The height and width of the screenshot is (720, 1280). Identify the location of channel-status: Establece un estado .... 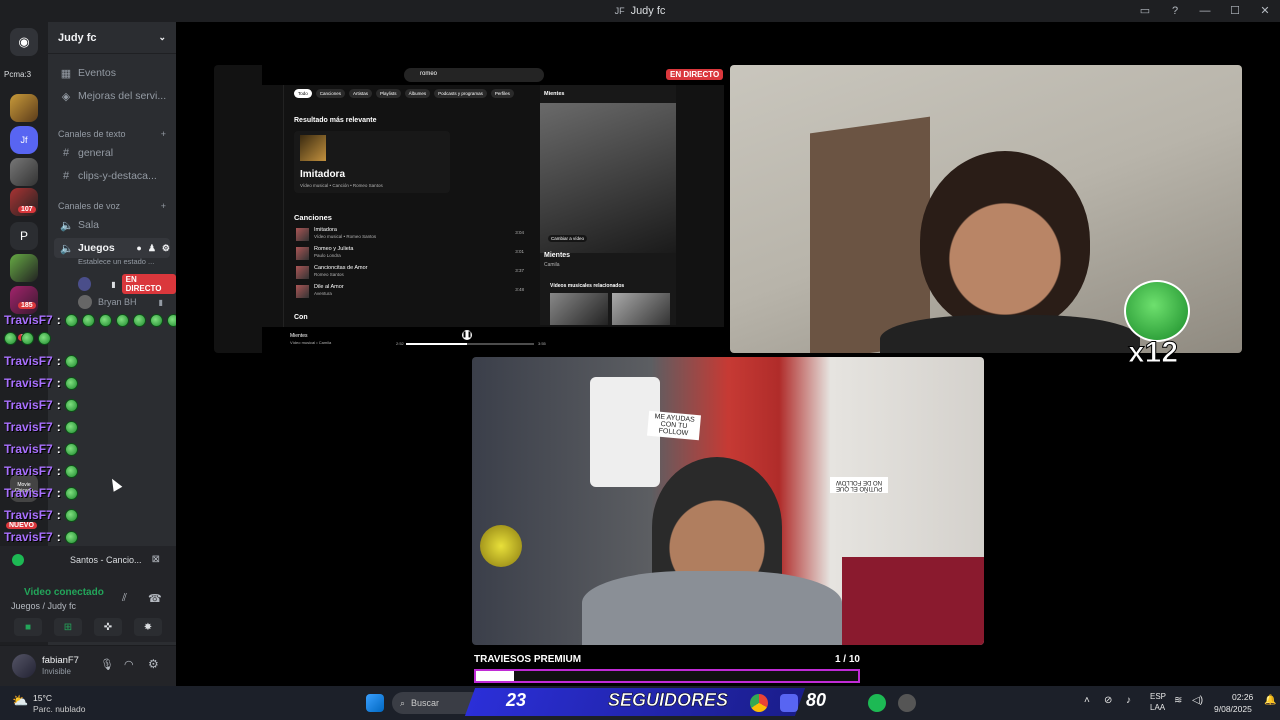
(116, 261).